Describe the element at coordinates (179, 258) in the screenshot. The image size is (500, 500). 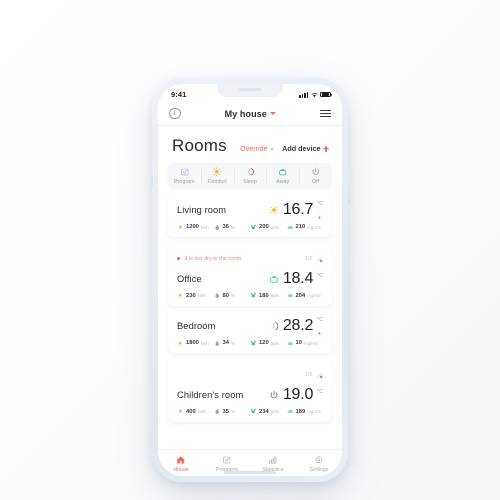
I see `alert-dot-icon` at that location.